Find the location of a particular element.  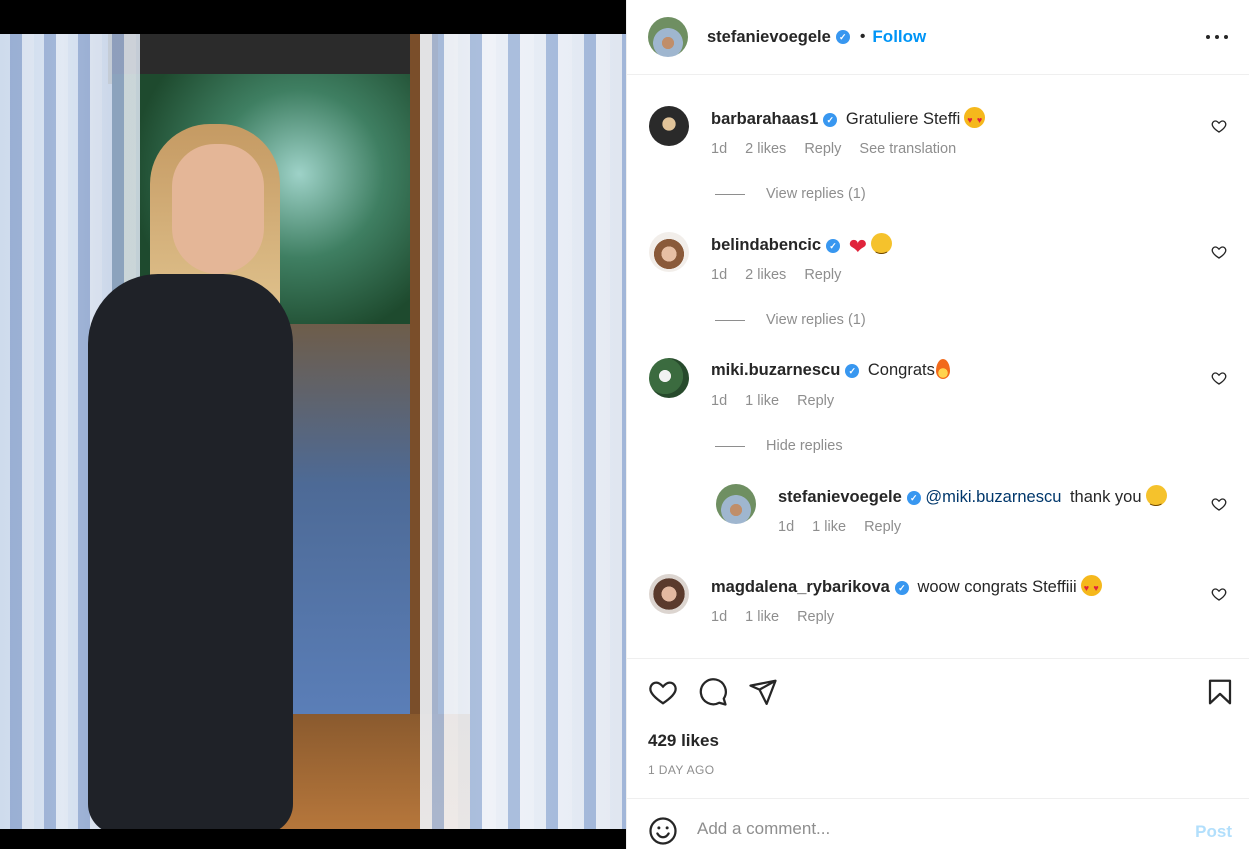

post-actions: 429 likes 1 DAY AGO is located at coordinates (938, 728).